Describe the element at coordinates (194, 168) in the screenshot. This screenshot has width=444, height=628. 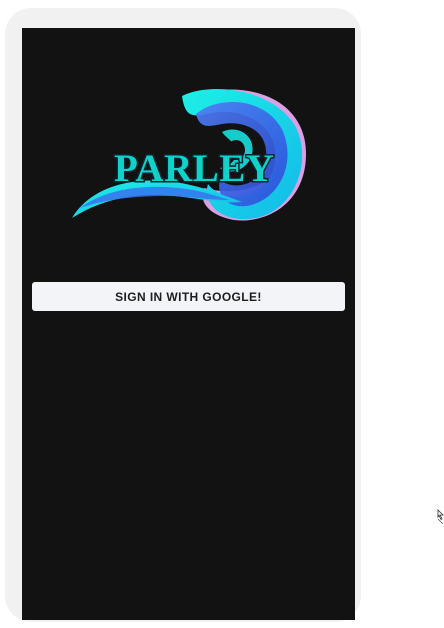
I see `logo-wordmark: PARLEY` at that location.